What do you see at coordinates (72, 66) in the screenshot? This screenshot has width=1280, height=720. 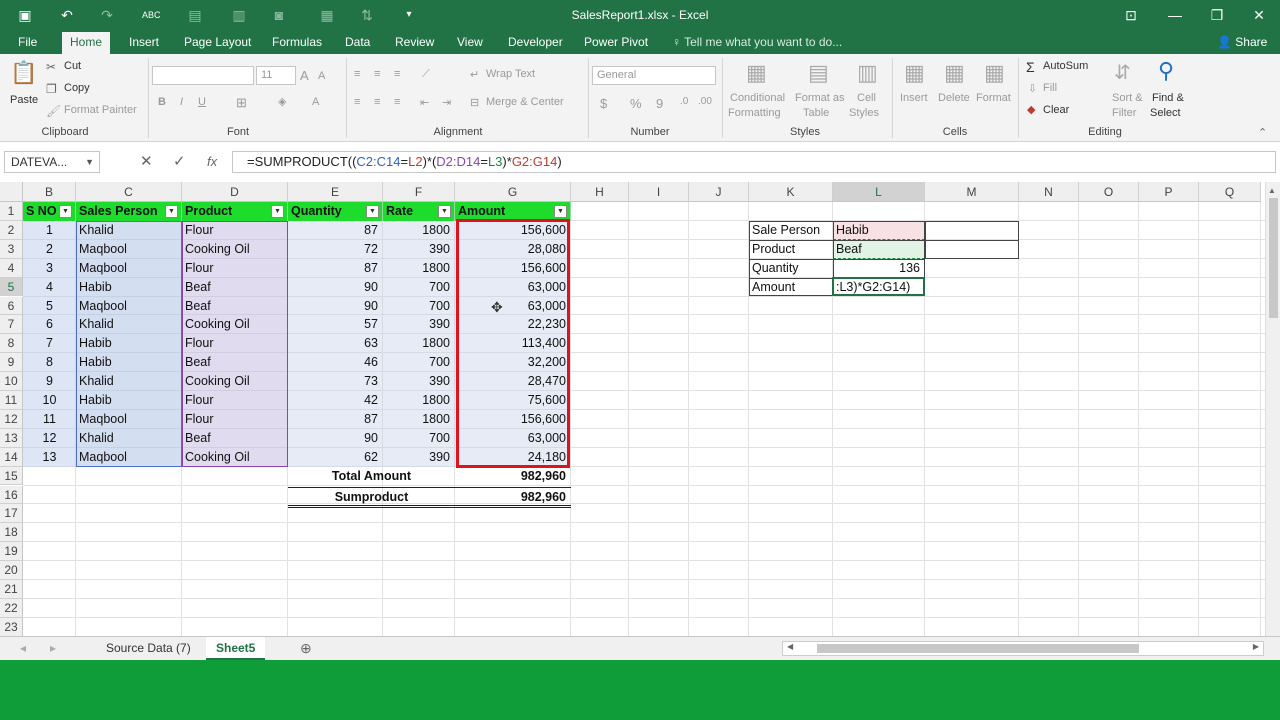 I see `cut-button: Cut` at bounding box center [72, 66].